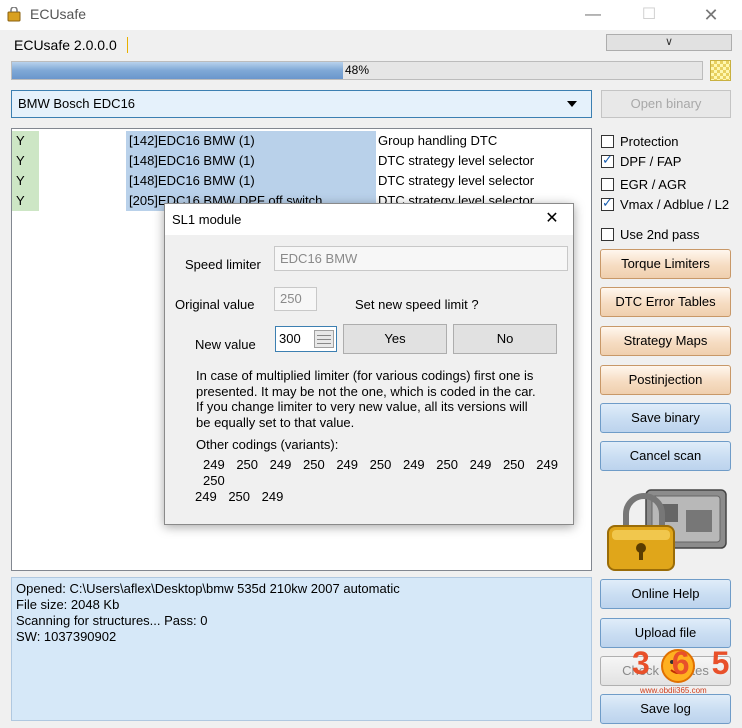 This screenshot has height=728, width=742. What do you see at coordinates (665, 341) in the screenshot?
I see `strategy-maps-button: Strategy Maps` at bounding box center [665, 341].